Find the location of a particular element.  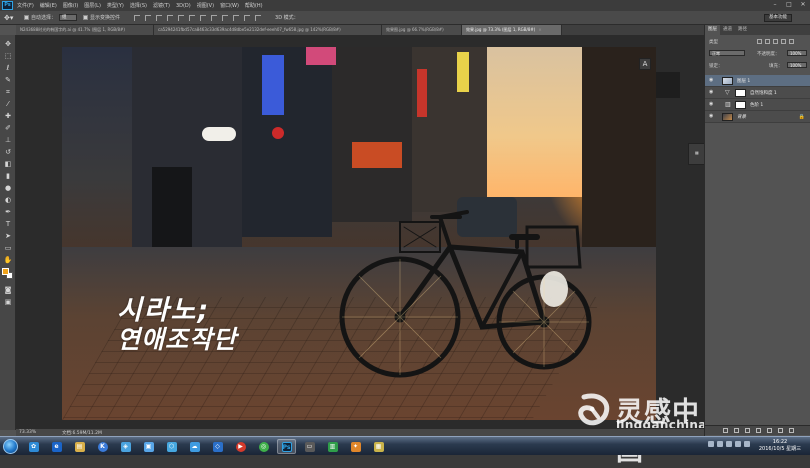

blur-tool-icon: ● is located at coordinates (8, 188).